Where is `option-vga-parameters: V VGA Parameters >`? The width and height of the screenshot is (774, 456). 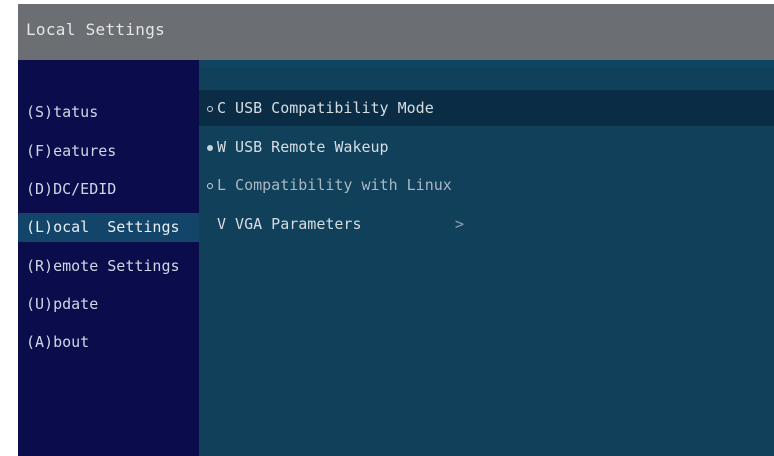 option-vga-parameters: V VGA Parameters > is located at coordinates (486, 224).